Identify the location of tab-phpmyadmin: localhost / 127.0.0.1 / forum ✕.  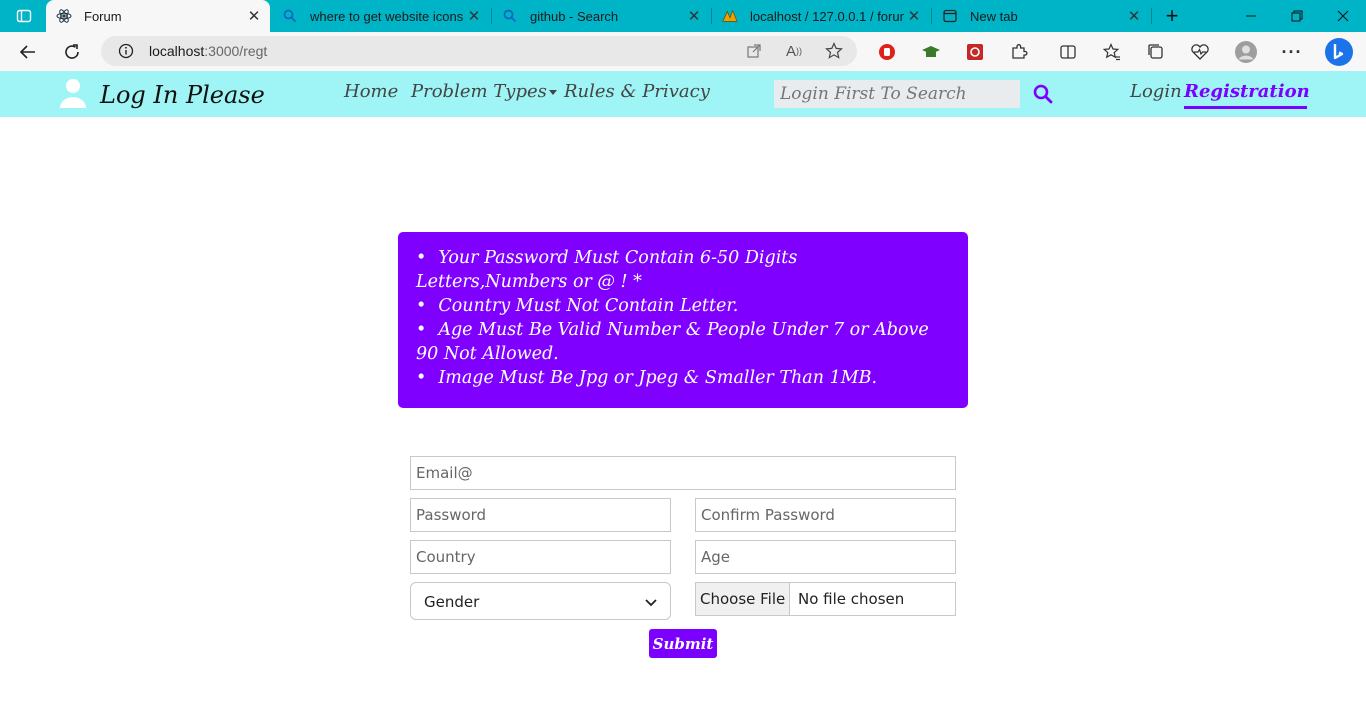
(821, 16).